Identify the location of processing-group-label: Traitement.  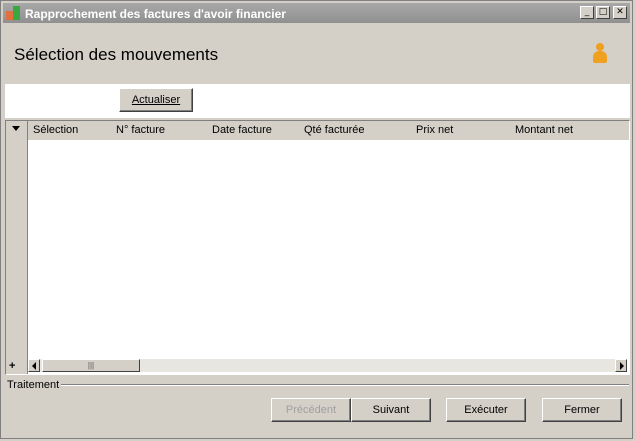
(33, 385).